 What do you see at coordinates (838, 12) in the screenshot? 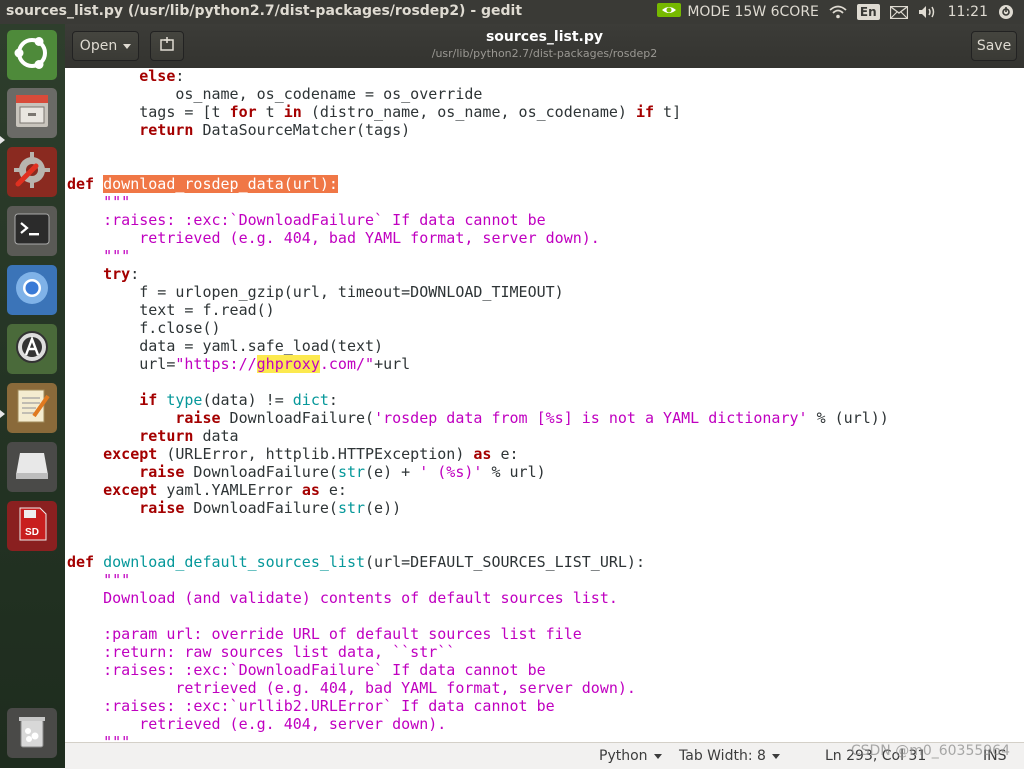
I see `wifi-icon` at bounding box center [838, 12].